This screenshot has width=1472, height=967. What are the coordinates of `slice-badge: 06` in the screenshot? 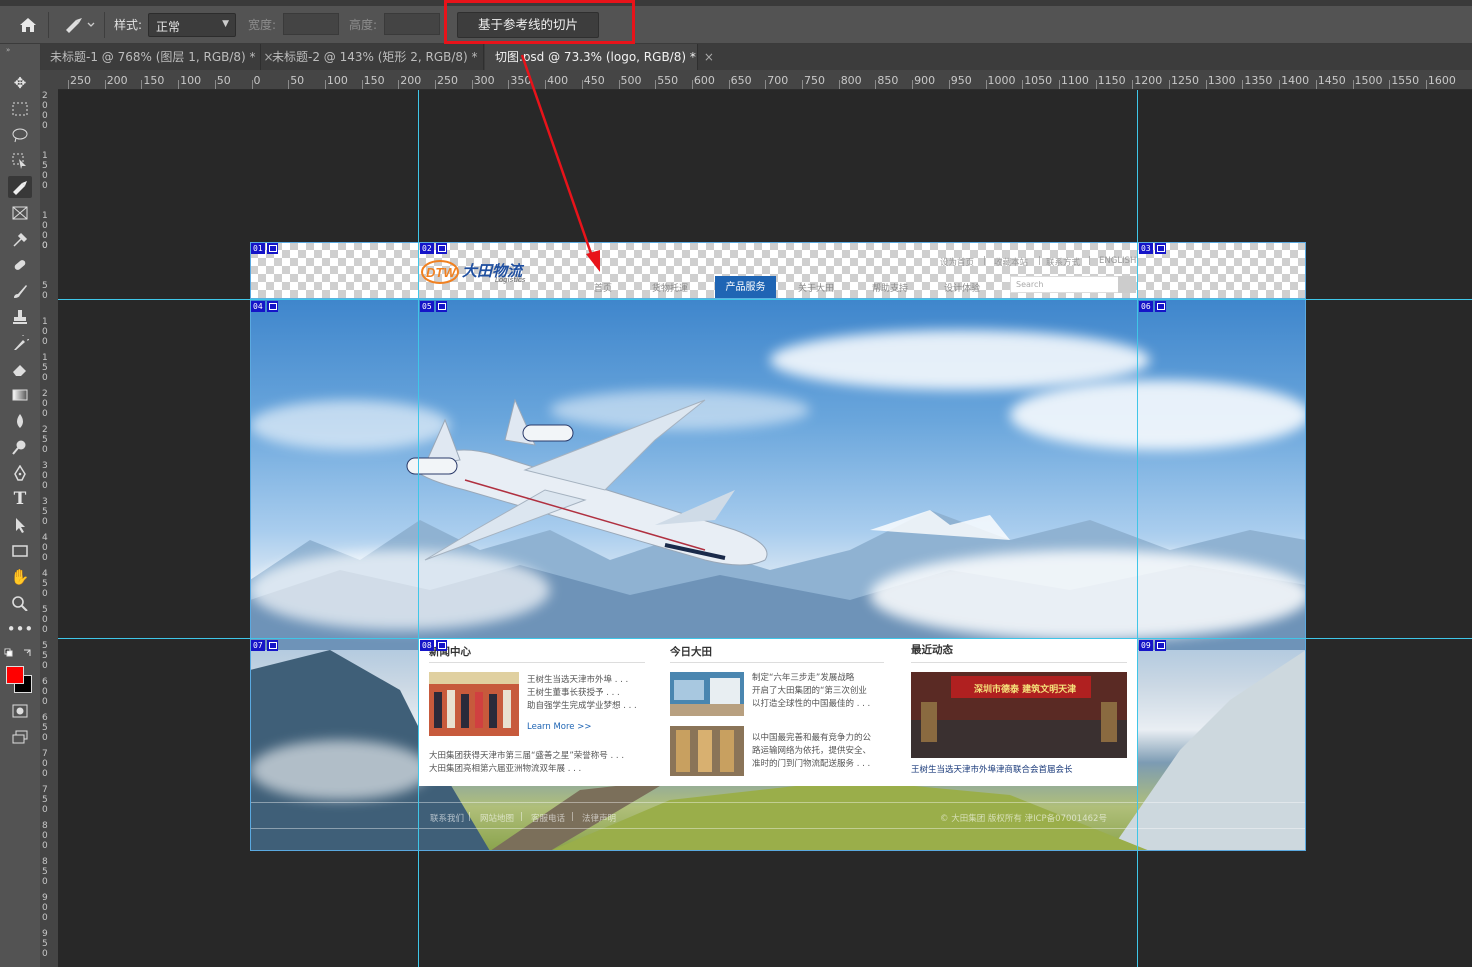 It's located at (1152, 306).